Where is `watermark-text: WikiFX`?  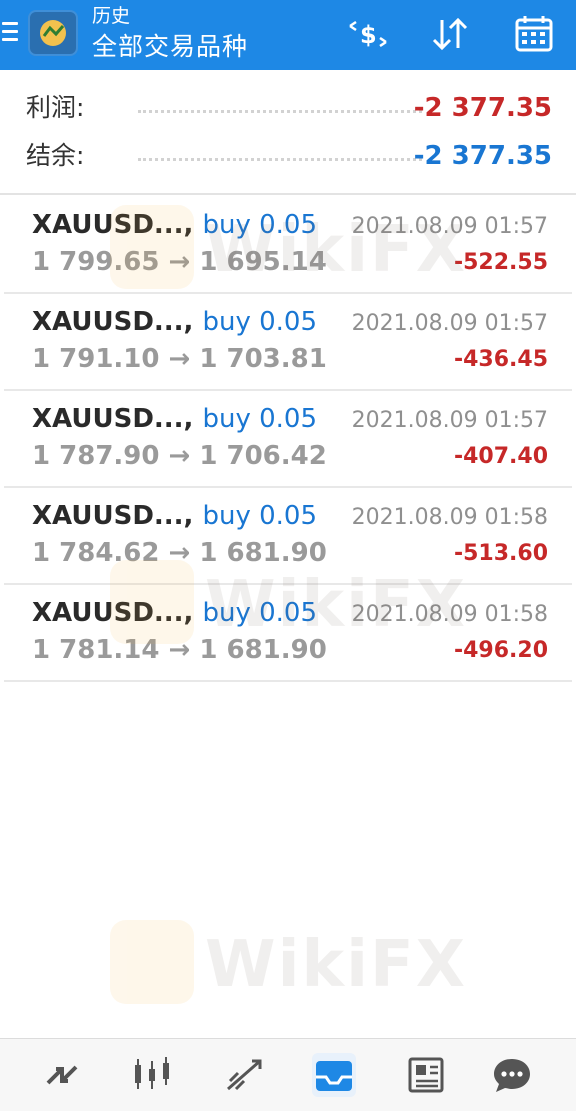
watermark-text: WikiFX is located at coordinates (336, 965).